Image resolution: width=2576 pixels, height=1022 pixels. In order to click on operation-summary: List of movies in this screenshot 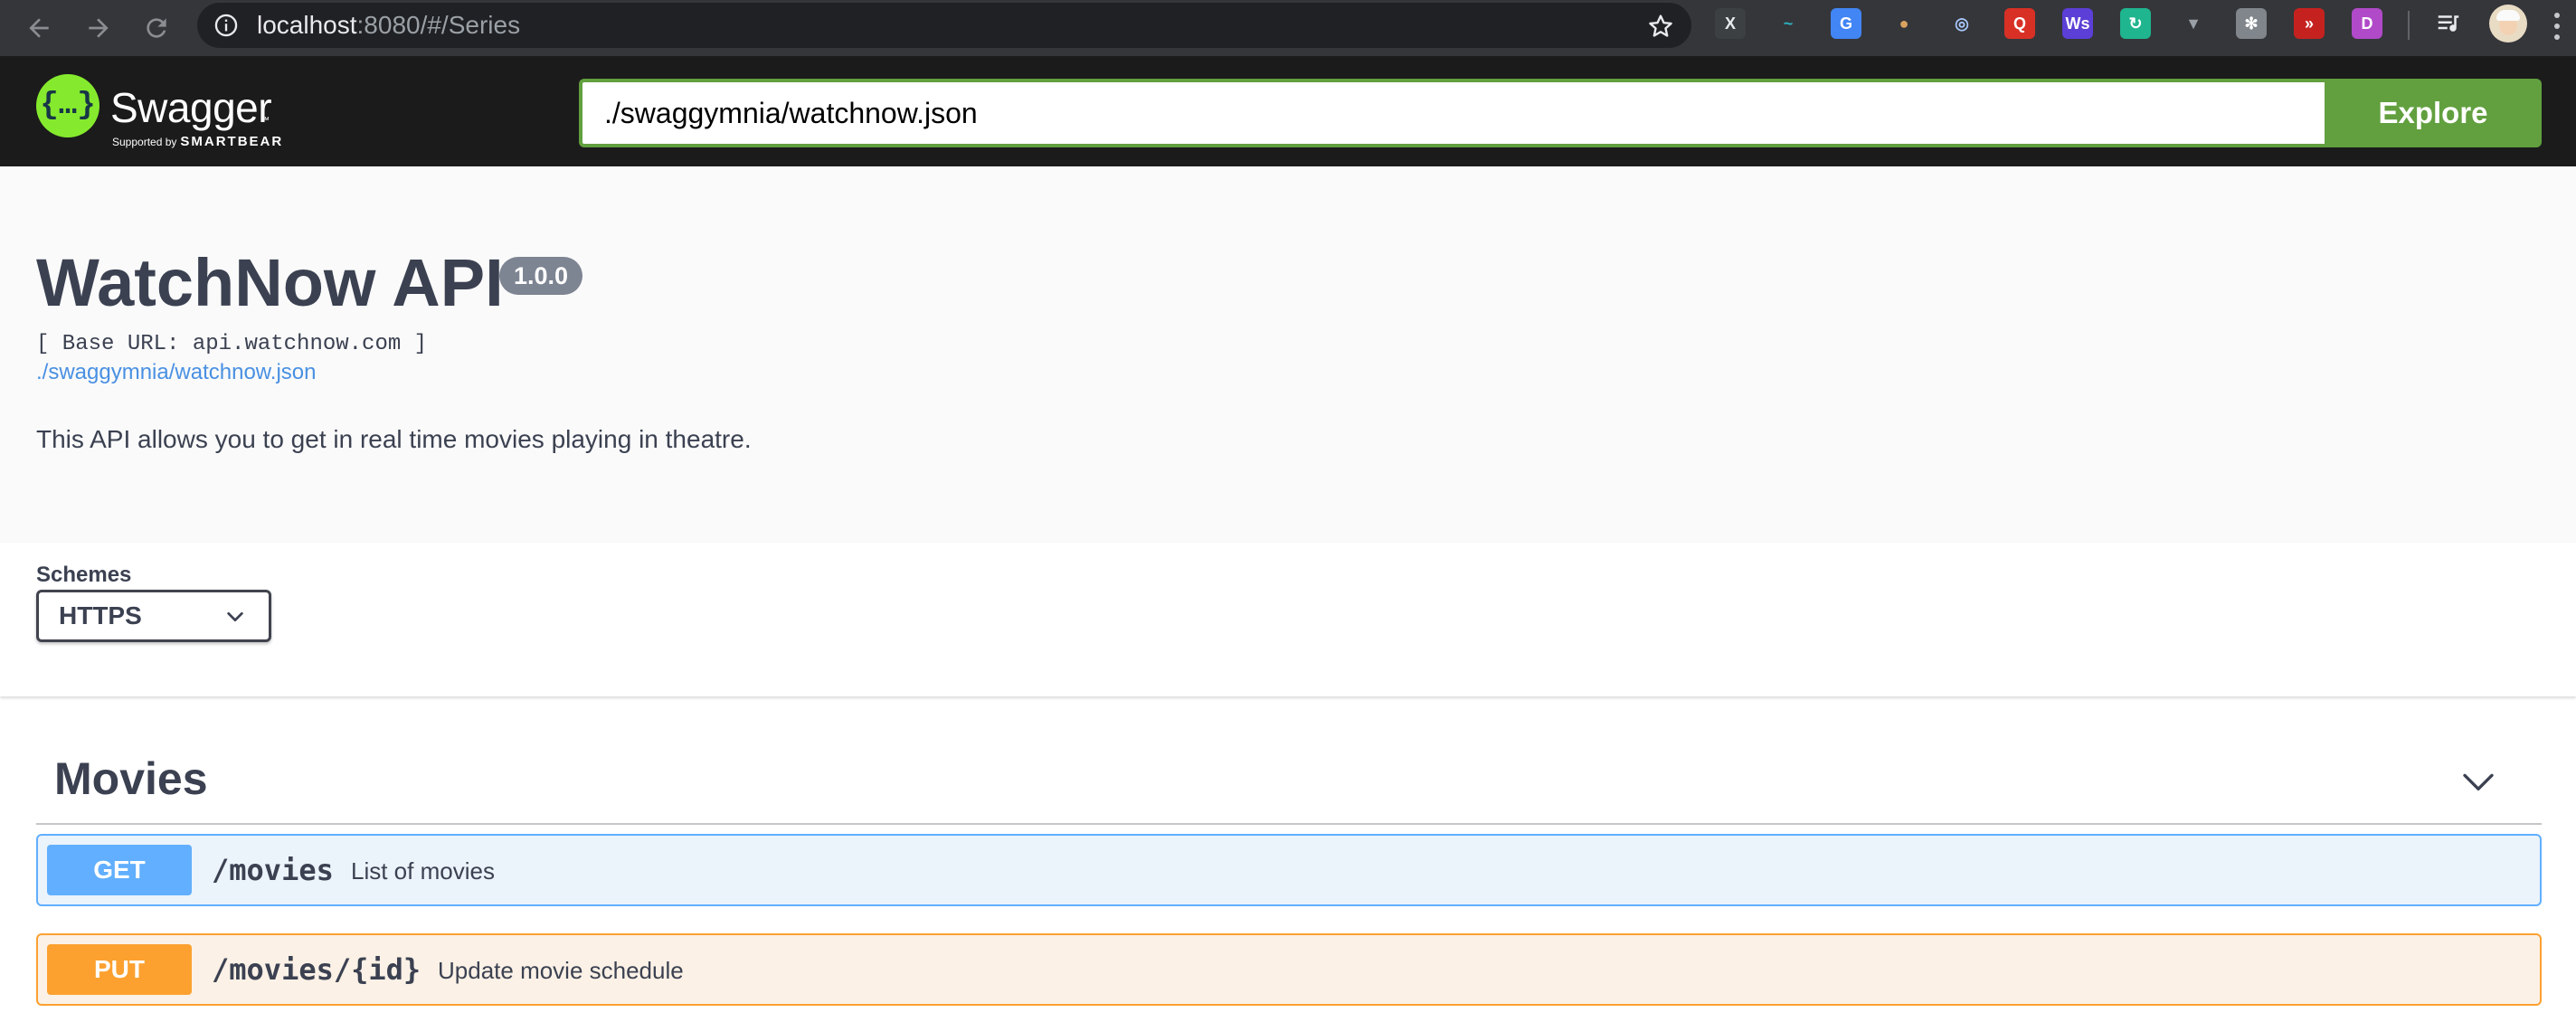, I will do `click(423, 871)`.